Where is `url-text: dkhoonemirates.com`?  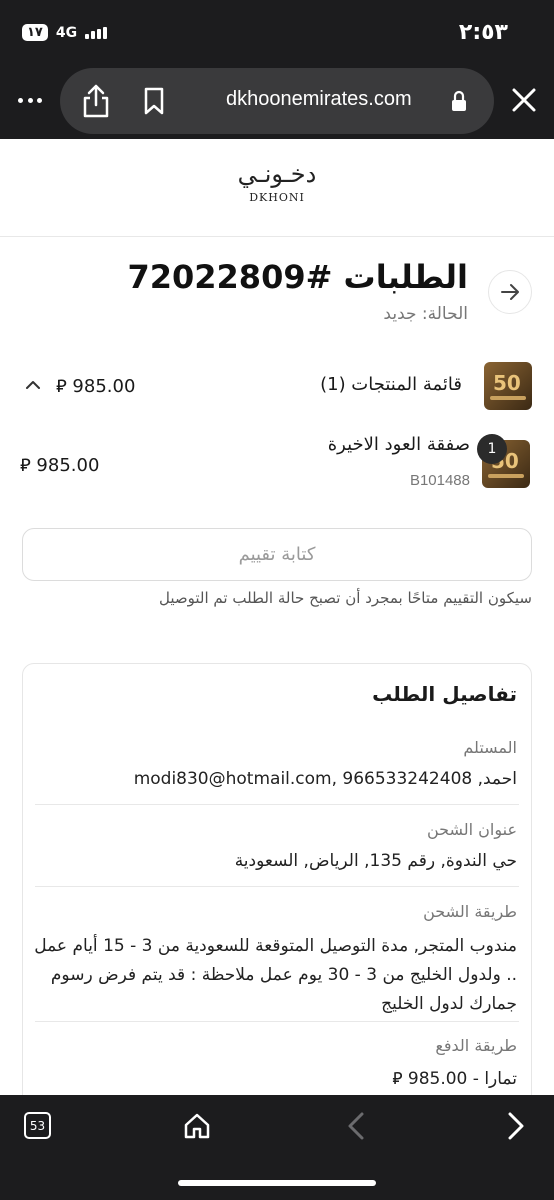
url-text: dkhoonemirates.com is located at coordinates (319, 99).